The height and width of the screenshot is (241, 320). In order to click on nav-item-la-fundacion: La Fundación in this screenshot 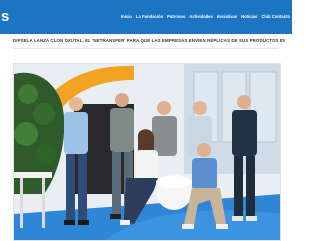, I will do `click(149, 17)`.